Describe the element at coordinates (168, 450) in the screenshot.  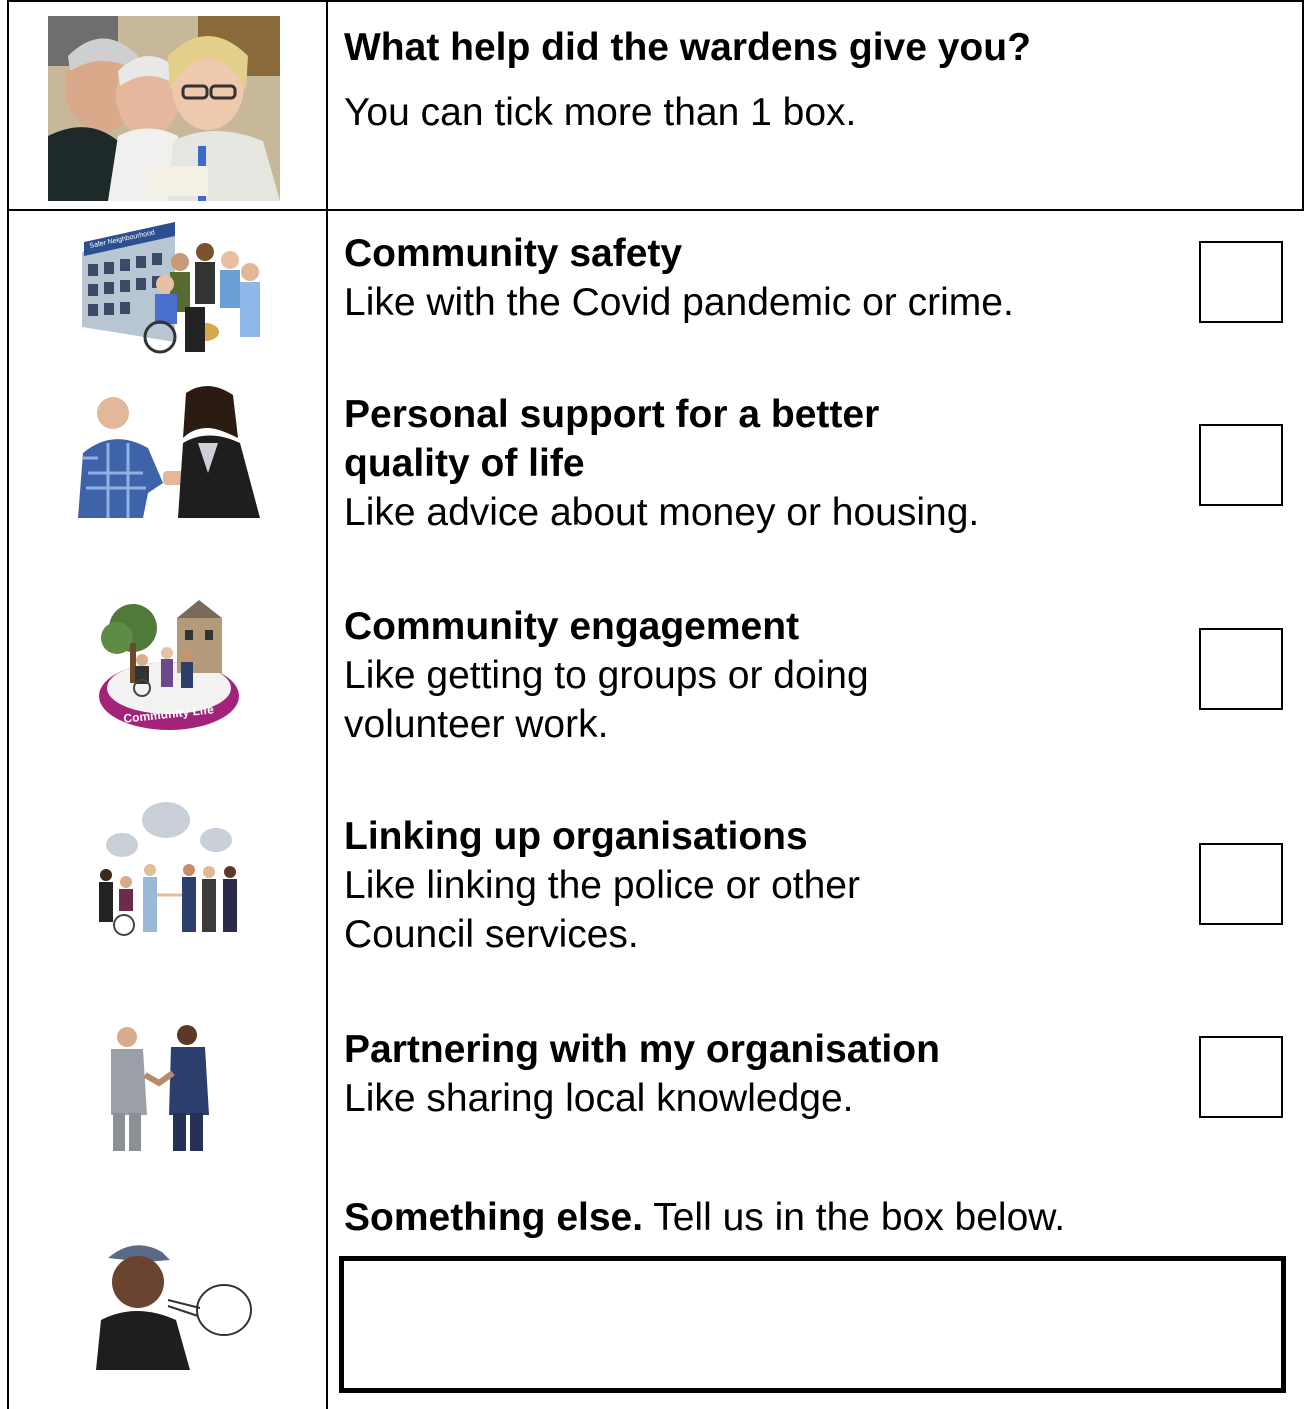
I see `two-people-talking-icon` at that location.